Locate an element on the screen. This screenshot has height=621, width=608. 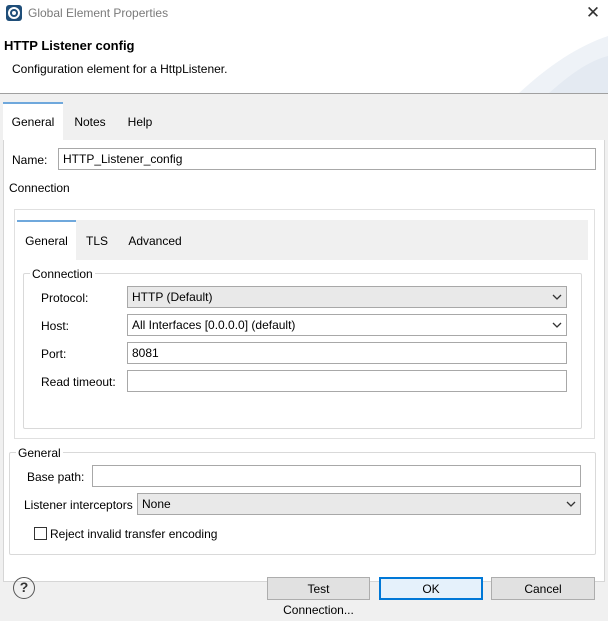
listener-interceptors-select: None is located at coordinates (359, 504).